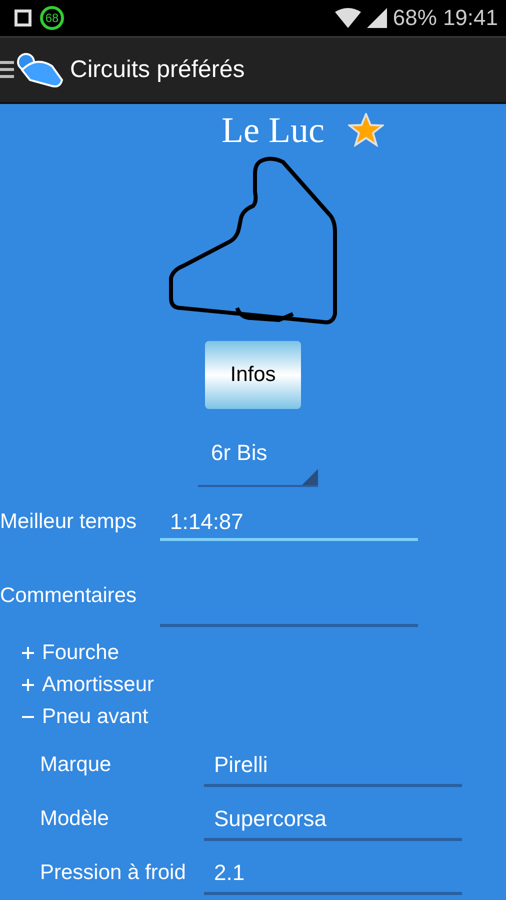 The width and height of the screenshot is (506, 900). What do you see at coordinates (52, 18) in the screenshot?
I see `notification-badge: 68` at bounding box center [52, 18].